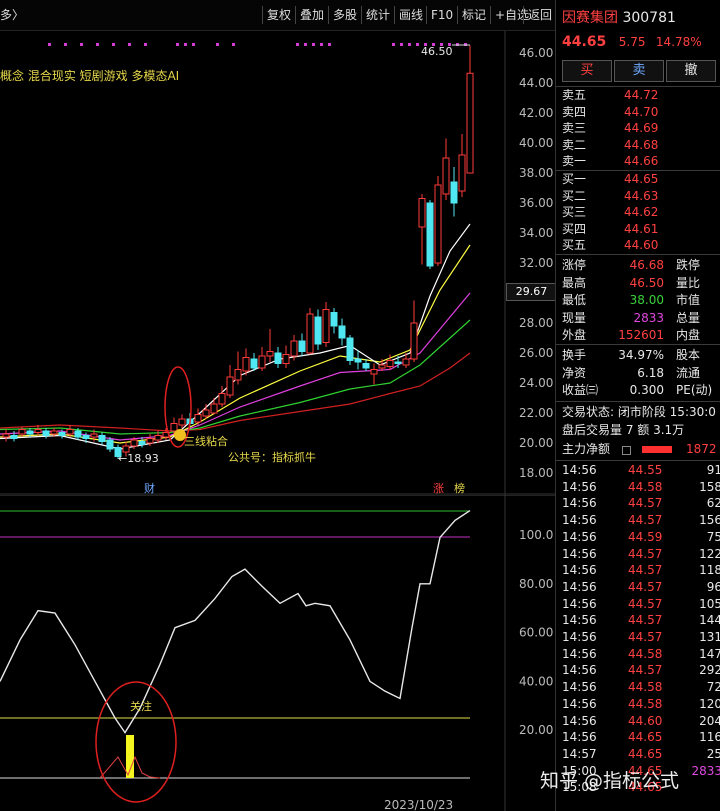  What do you see at coordinates (574, 179) in the screenshot?
I see `bid-label: 买一` at bounding box center [574, 179].